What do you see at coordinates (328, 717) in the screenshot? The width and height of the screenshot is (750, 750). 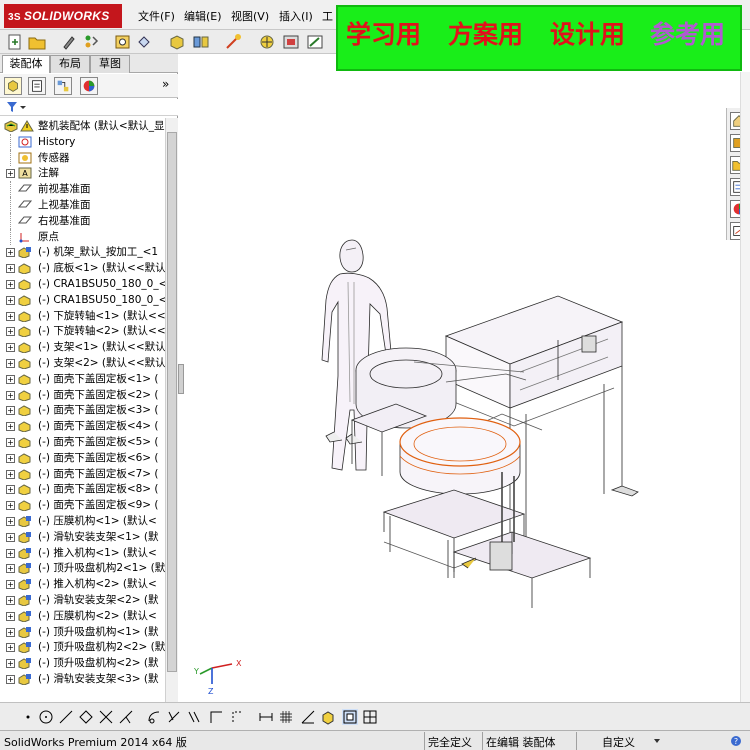 I see `shaded-view-icon` at bounding box center [328, 717].